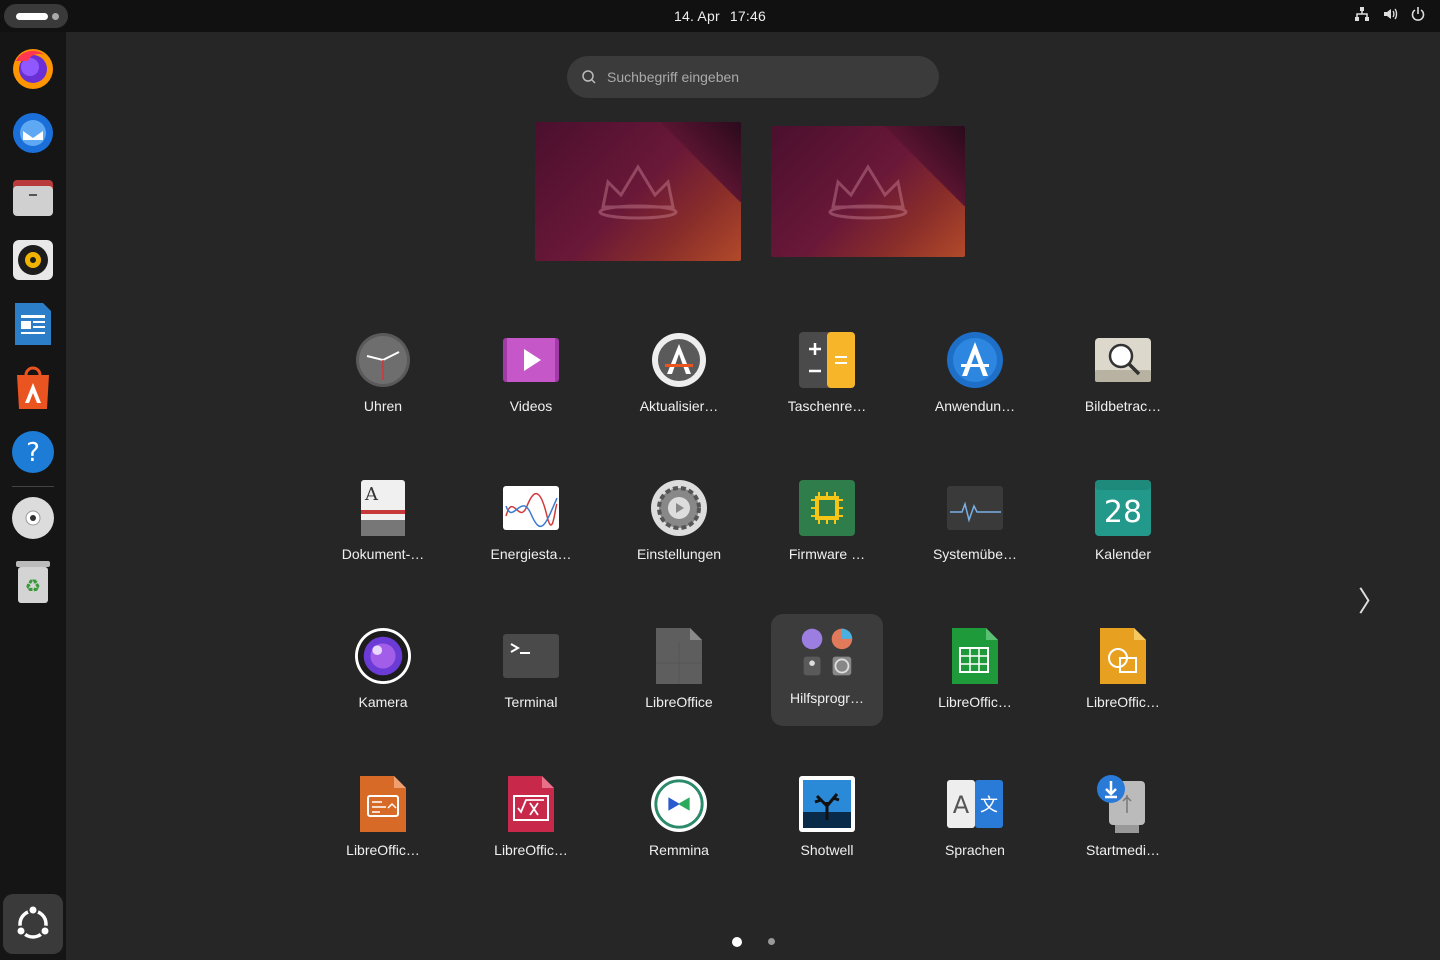  I want to click on update-icon, so click(679, 360).